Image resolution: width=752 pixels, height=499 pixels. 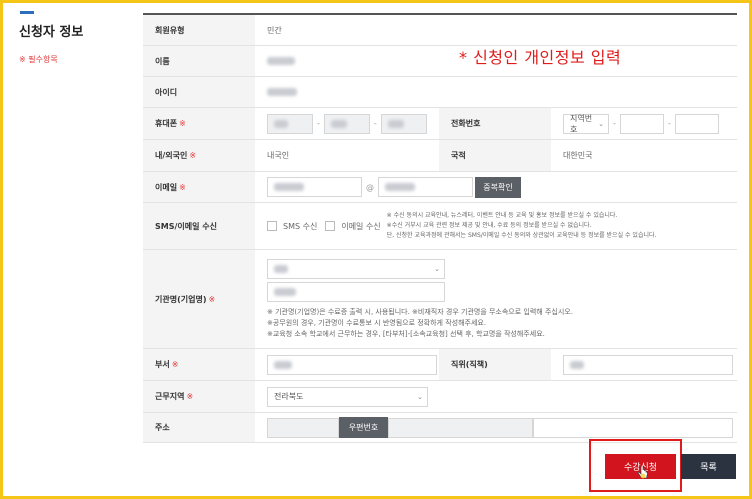 I want to click on member-type-value: 민간, so click(x=274, y=30).